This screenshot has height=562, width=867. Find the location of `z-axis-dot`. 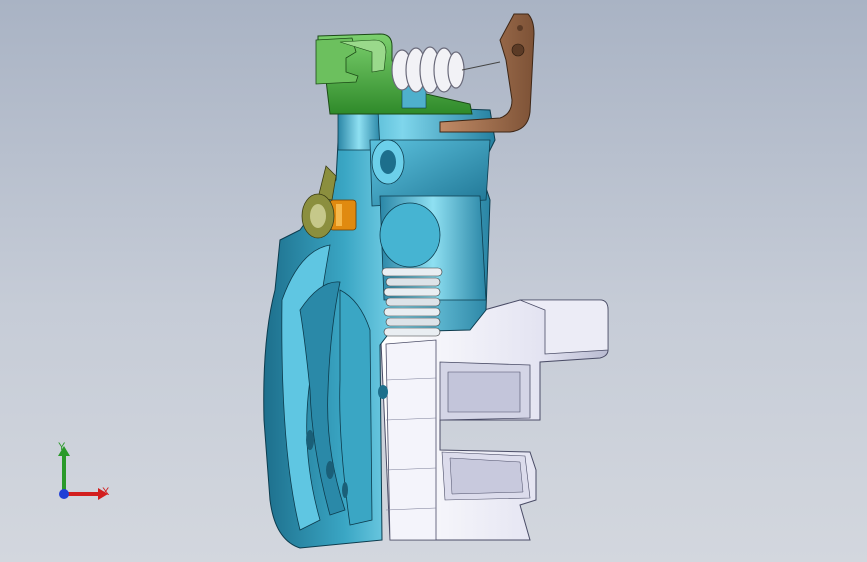

z-axis-dot is located at coordinates (64, 494).